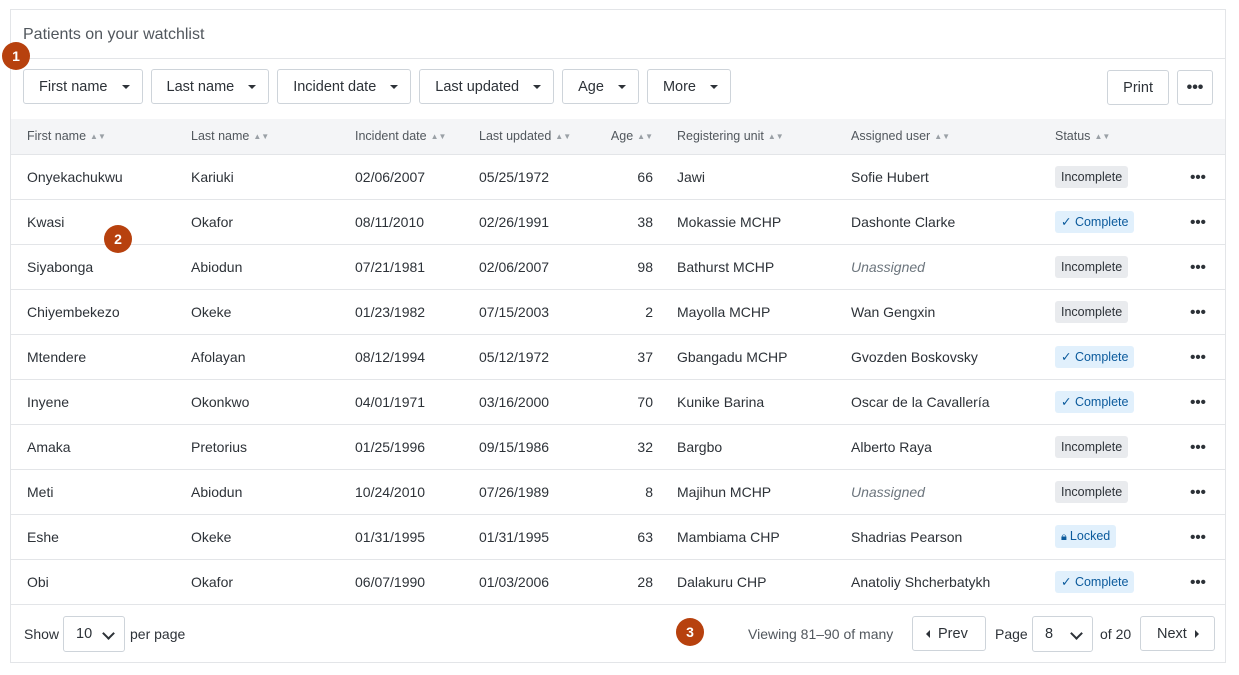  I want to click on column-header: Last updated ▲▼, so click(525, 137).